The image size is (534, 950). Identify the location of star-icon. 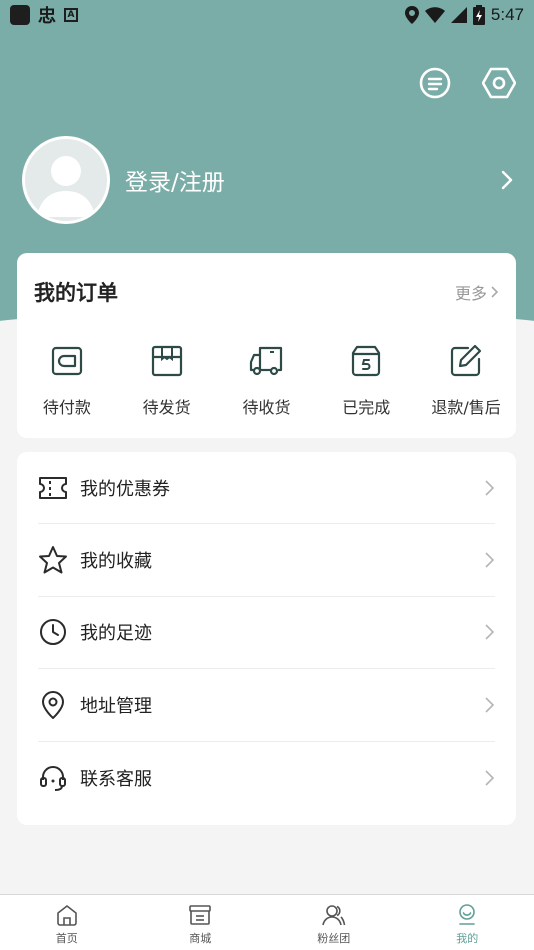
(53, 560).